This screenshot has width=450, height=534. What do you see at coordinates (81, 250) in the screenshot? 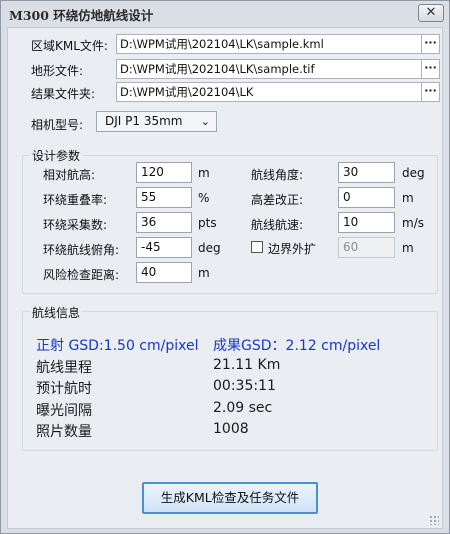
I see `pitch-label: 环绕航线俯角:` at bounding box center [81, 250].